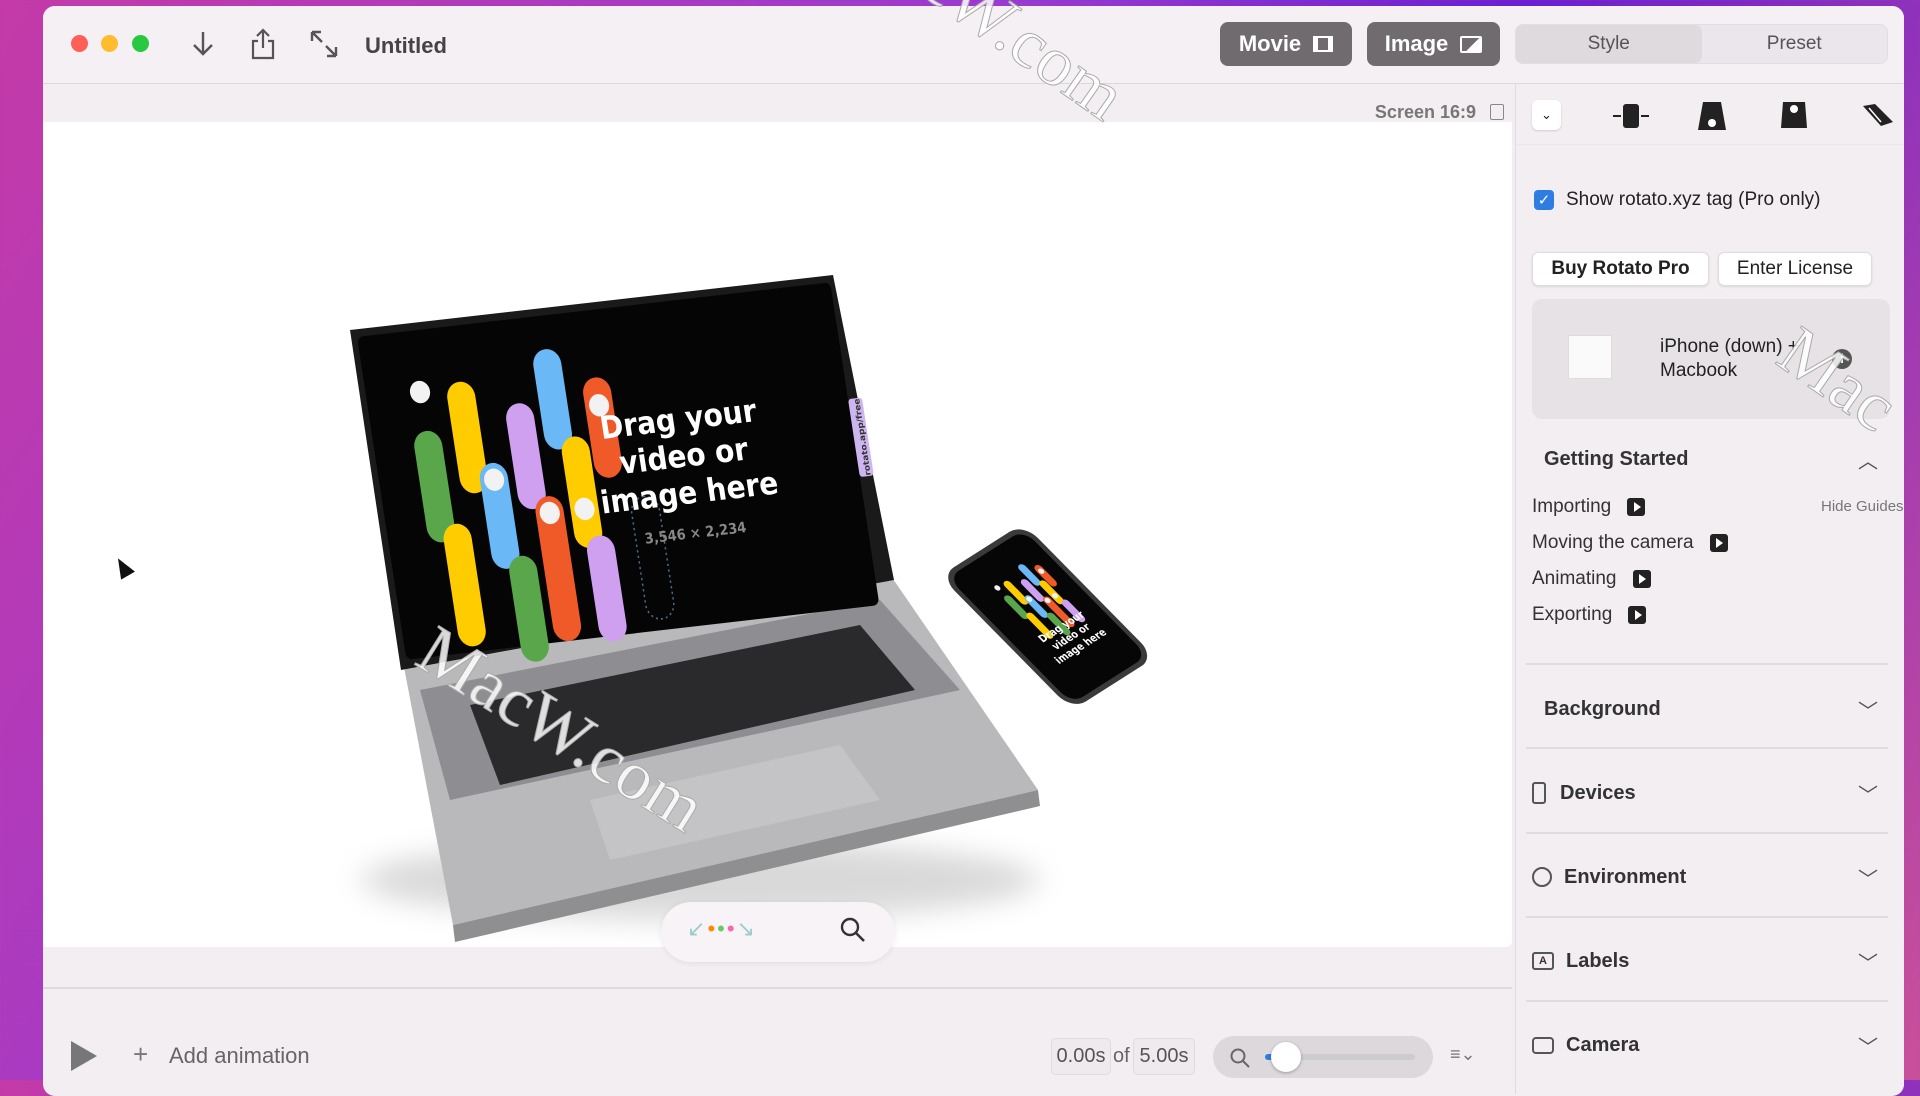 The height and width of the screenshot is (1096, 1920). What do you see at coordinates (1542, 877) in the screenshot?
I see `globe-icon` at bounding box center [1542, 877].